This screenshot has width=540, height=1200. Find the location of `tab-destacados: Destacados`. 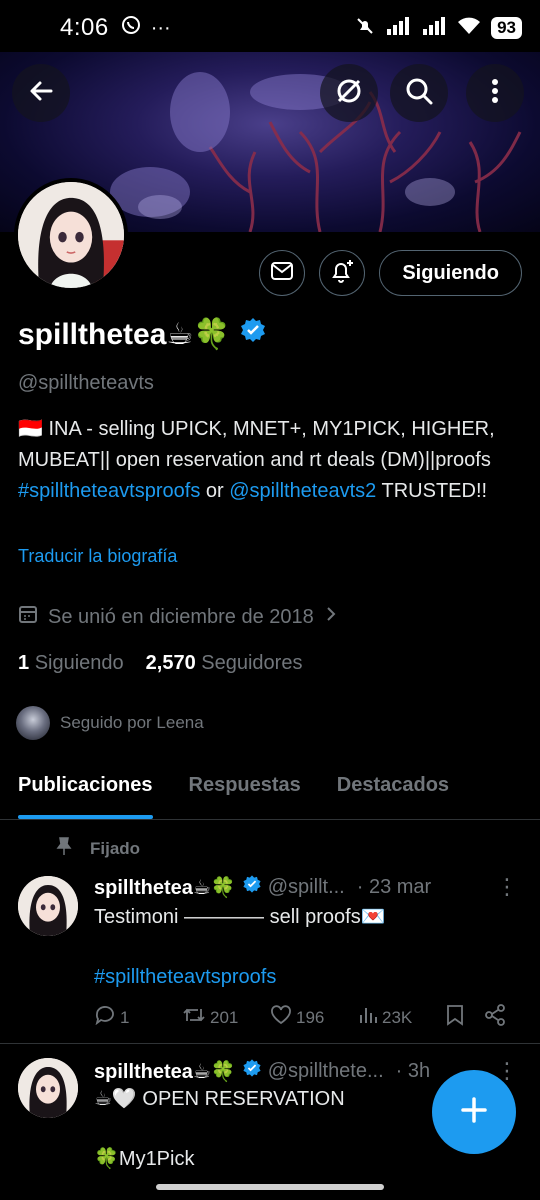

tab-destacados: Destacados is located at coordinates (393, 791).